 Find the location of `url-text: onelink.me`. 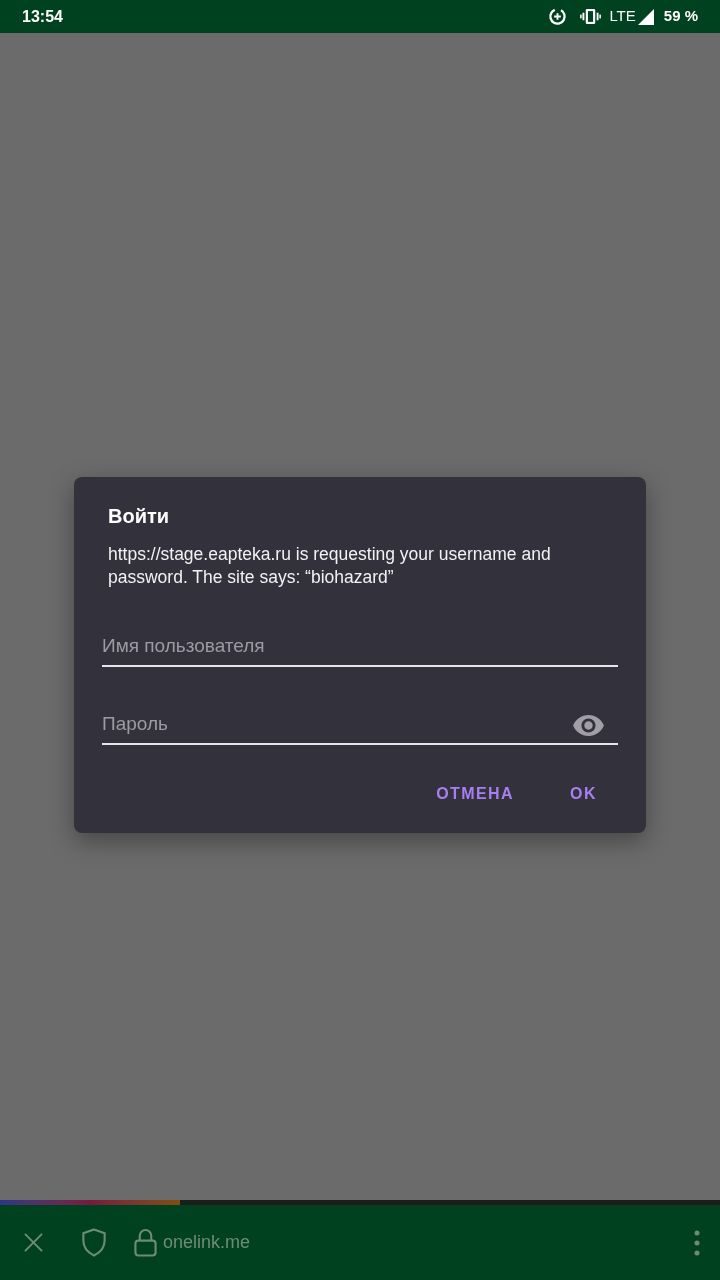

url-text: onelink.me is located at coordinates (207, 1242).